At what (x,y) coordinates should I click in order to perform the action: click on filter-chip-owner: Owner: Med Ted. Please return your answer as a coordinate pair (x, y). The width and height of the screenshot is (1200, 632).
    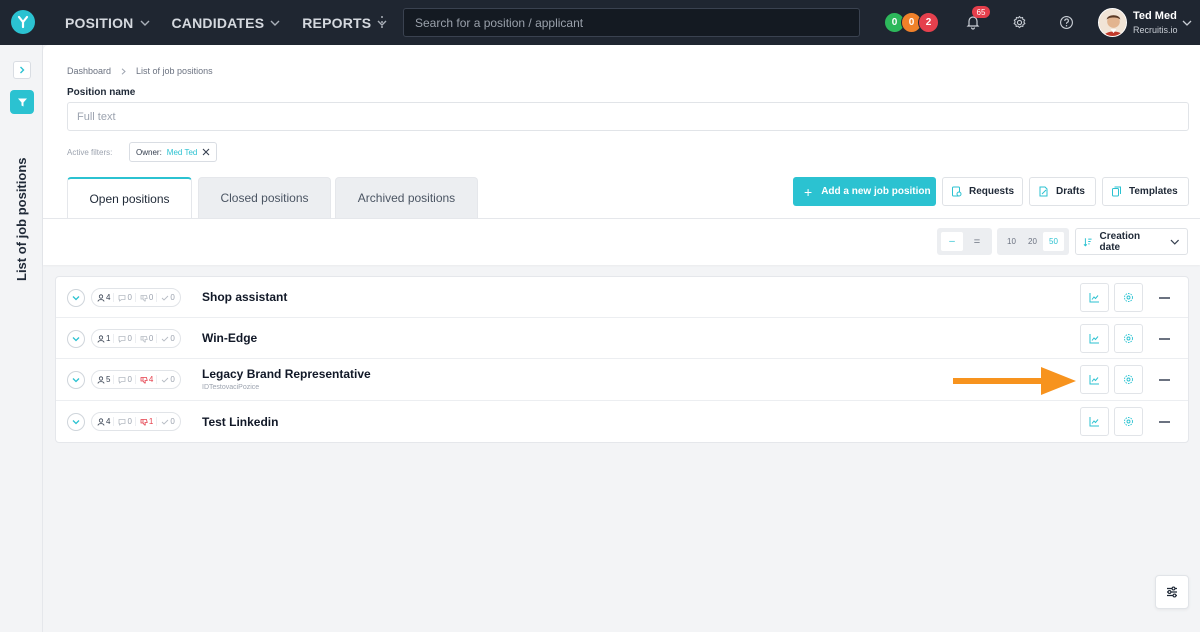
    Looking at the image, I should click on (173, 152).